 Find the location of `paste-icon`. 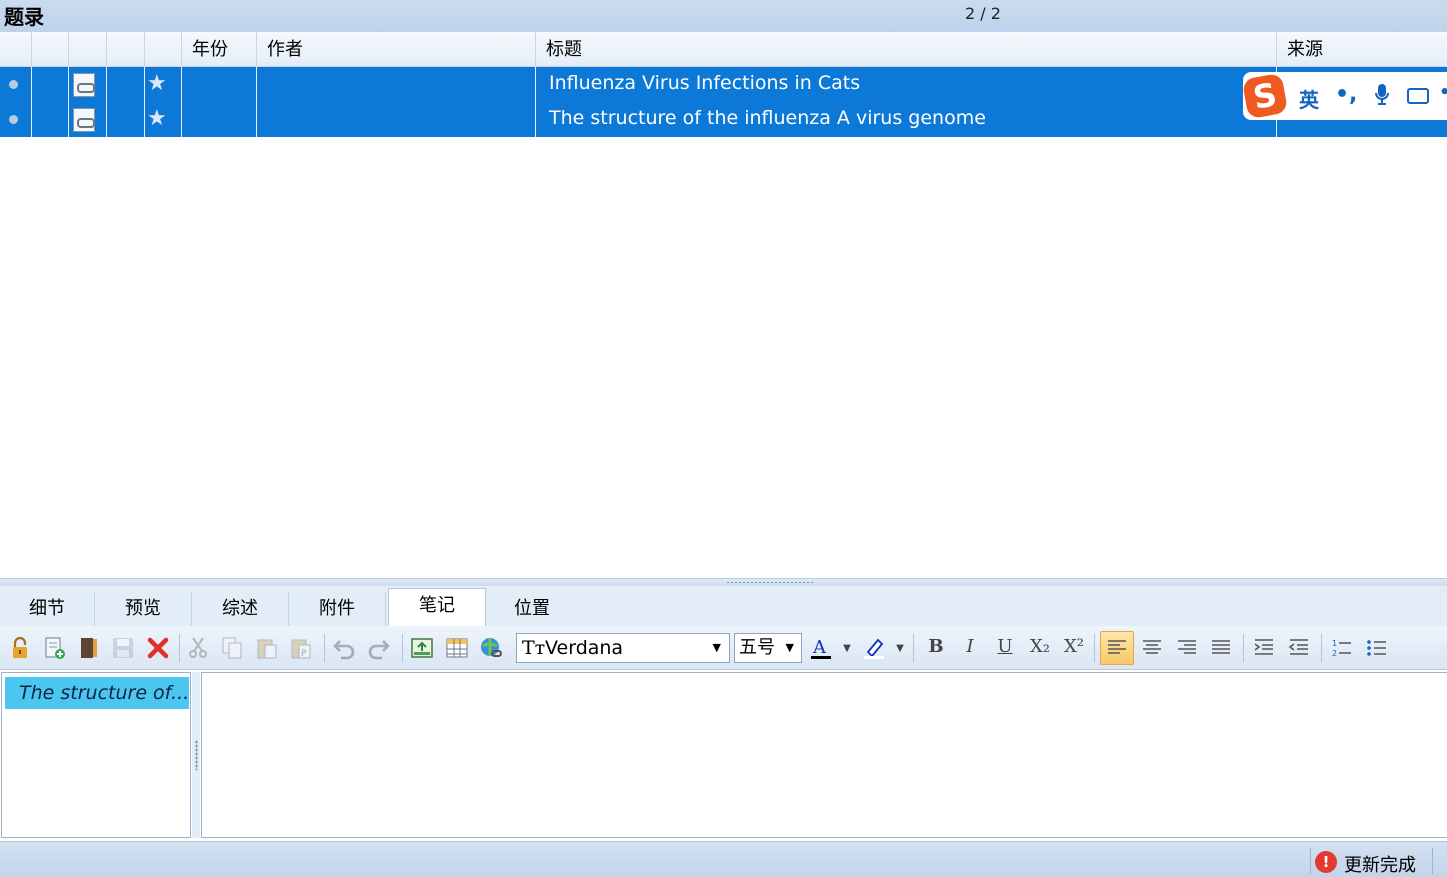

paste-icon is located at coordinates (267, 648).